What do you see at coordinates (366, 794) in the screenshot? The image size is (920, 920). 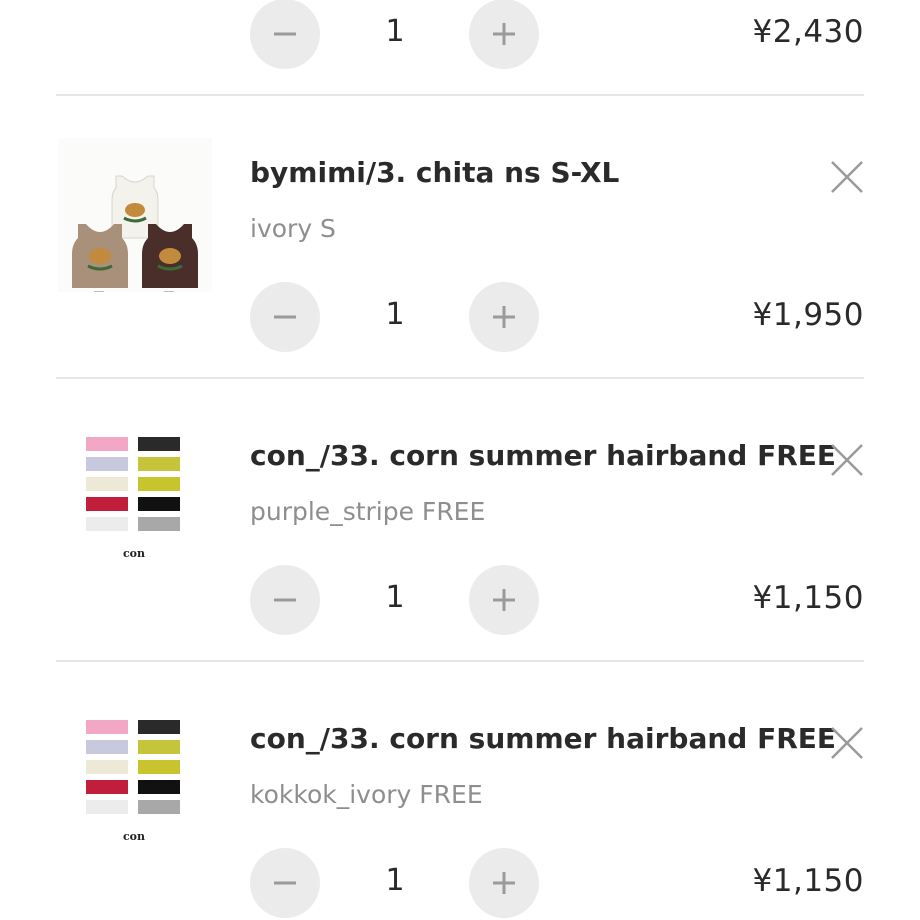 I see `product-variant: kokkok_ivory FREE` at bounding box center [366, 794].